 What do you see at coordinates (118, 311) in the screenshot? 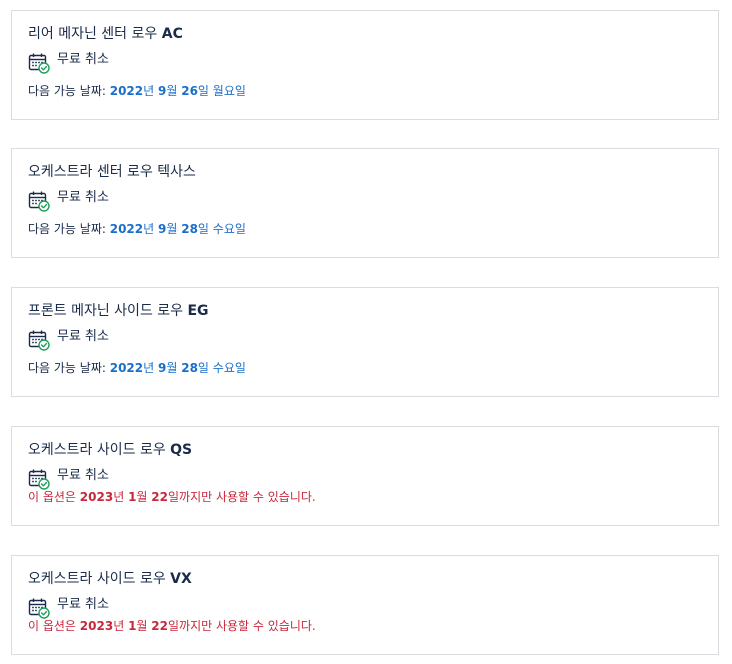
I see `option-title: 프론트 메자닌 사이드 로우 EG` at bounding box center [118, 311].